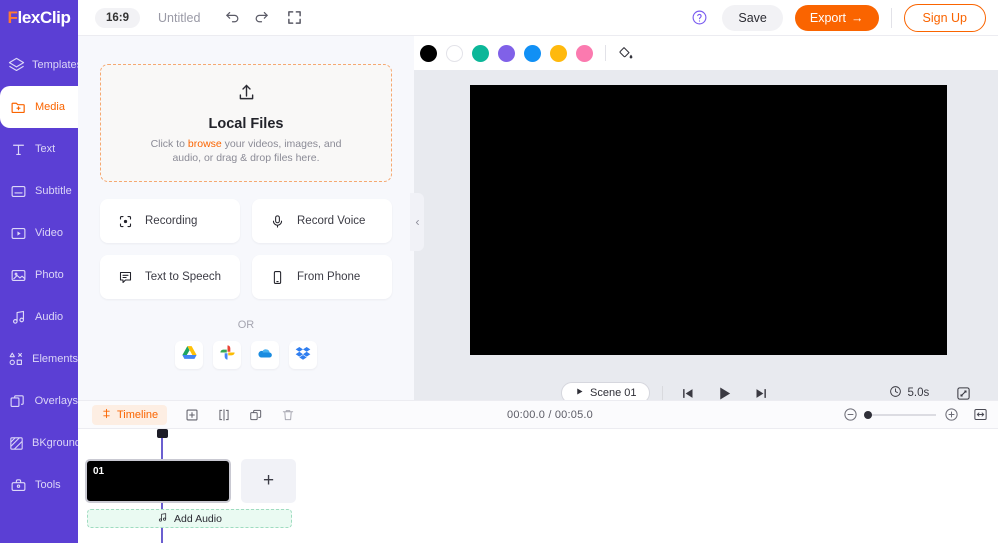  What do you see at coordinates (909, 393) in the screenshot?
I see `duration-display: 5.0s` at bounding box center [909, 393].